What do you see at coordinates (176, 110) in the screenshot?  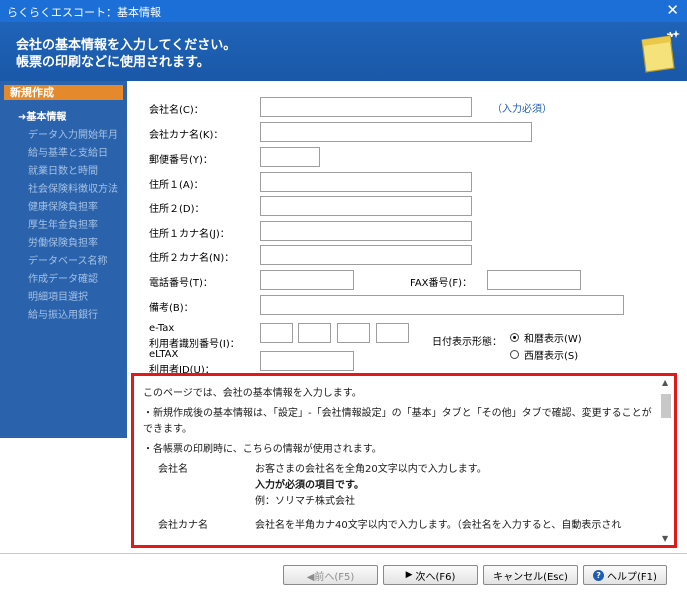 I see `company-name-label: 会社名(C)：` at bounding box center [176, 110].